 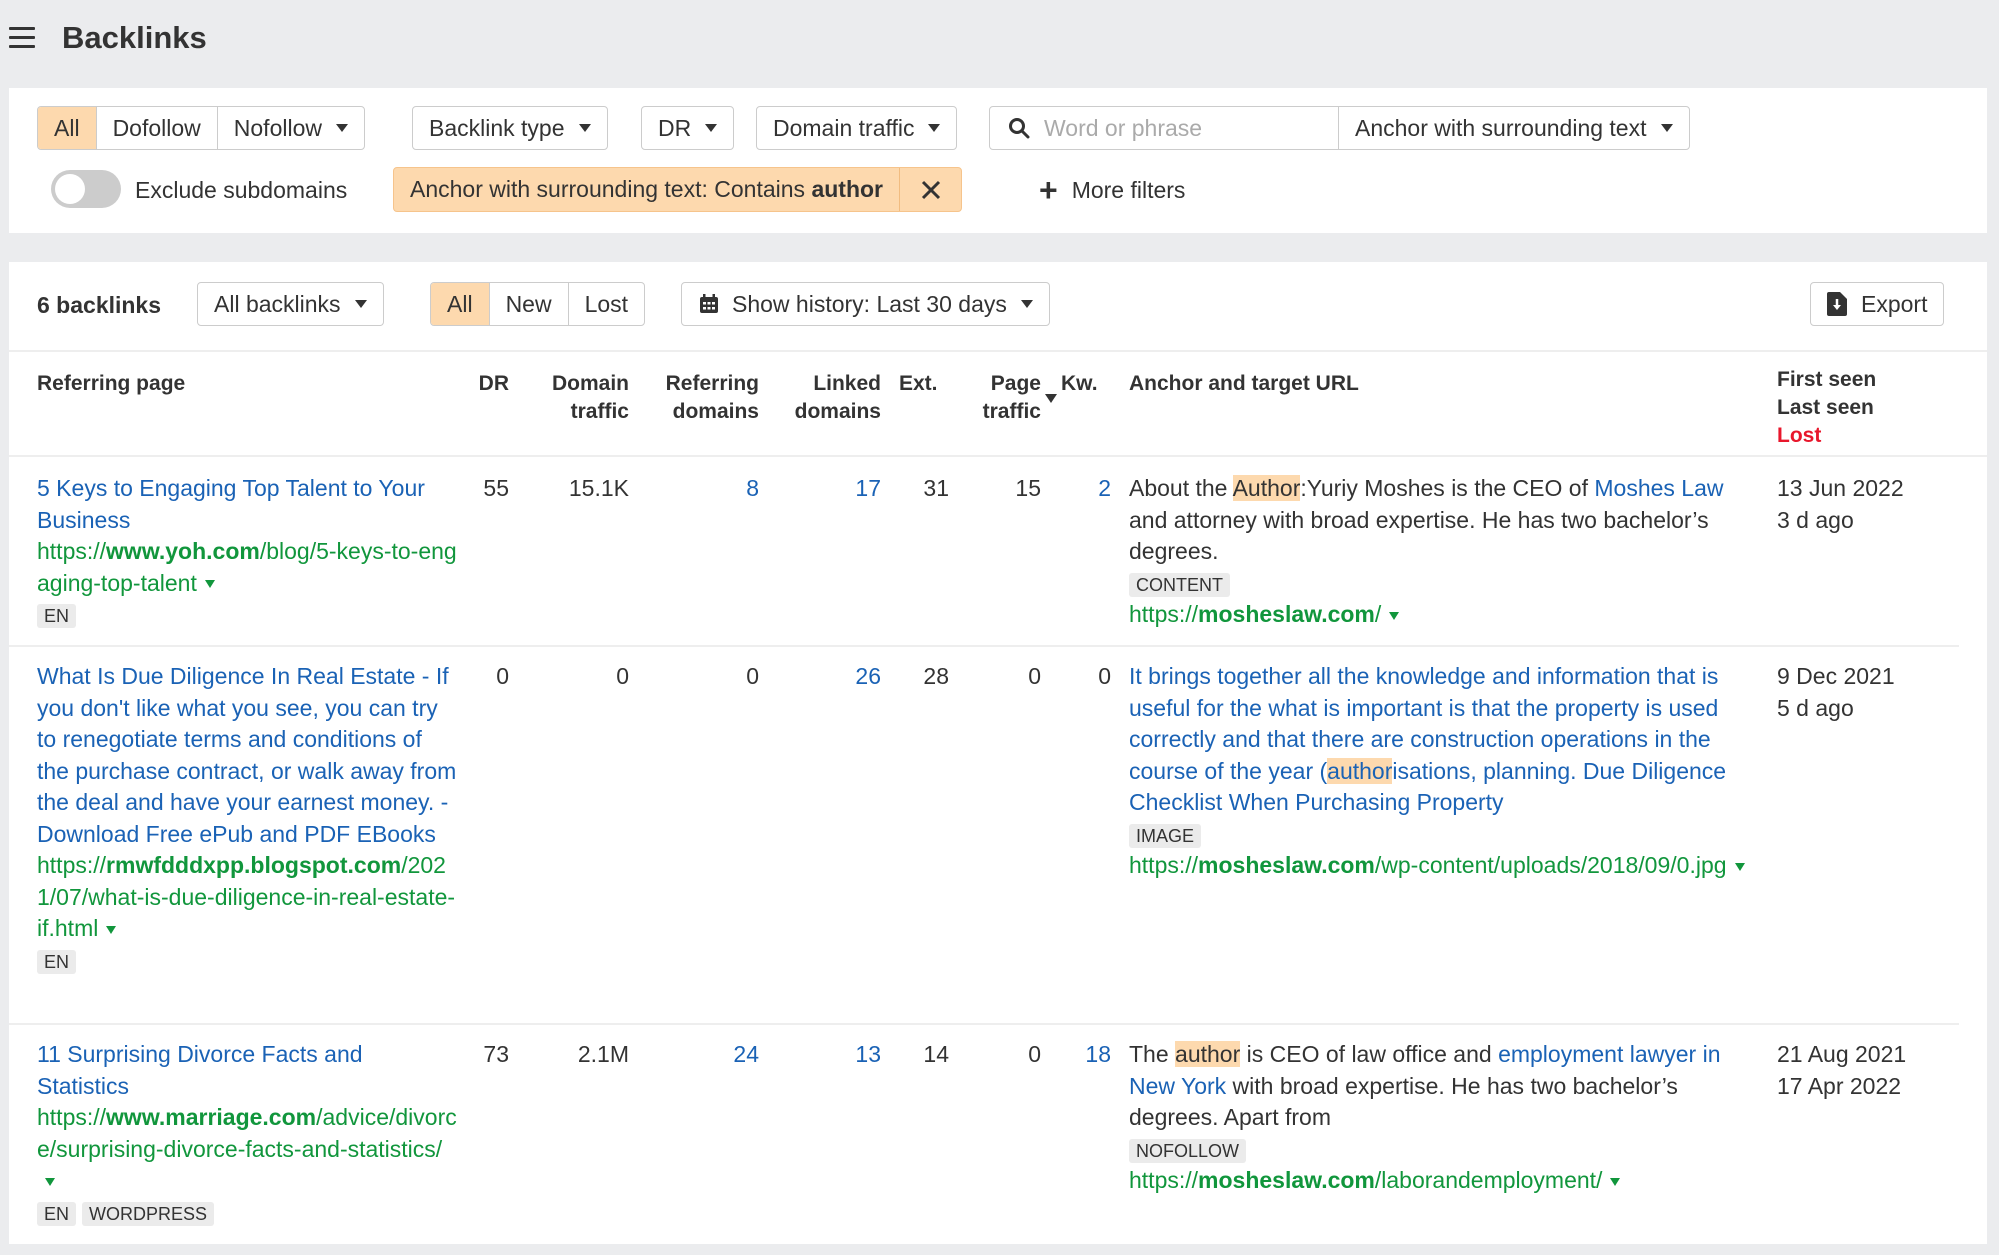 What do you see at coordinates (1034, 1054) in the screenshot?
I see `page-traffic-value: 0` at bounding box center [1034, 1054].